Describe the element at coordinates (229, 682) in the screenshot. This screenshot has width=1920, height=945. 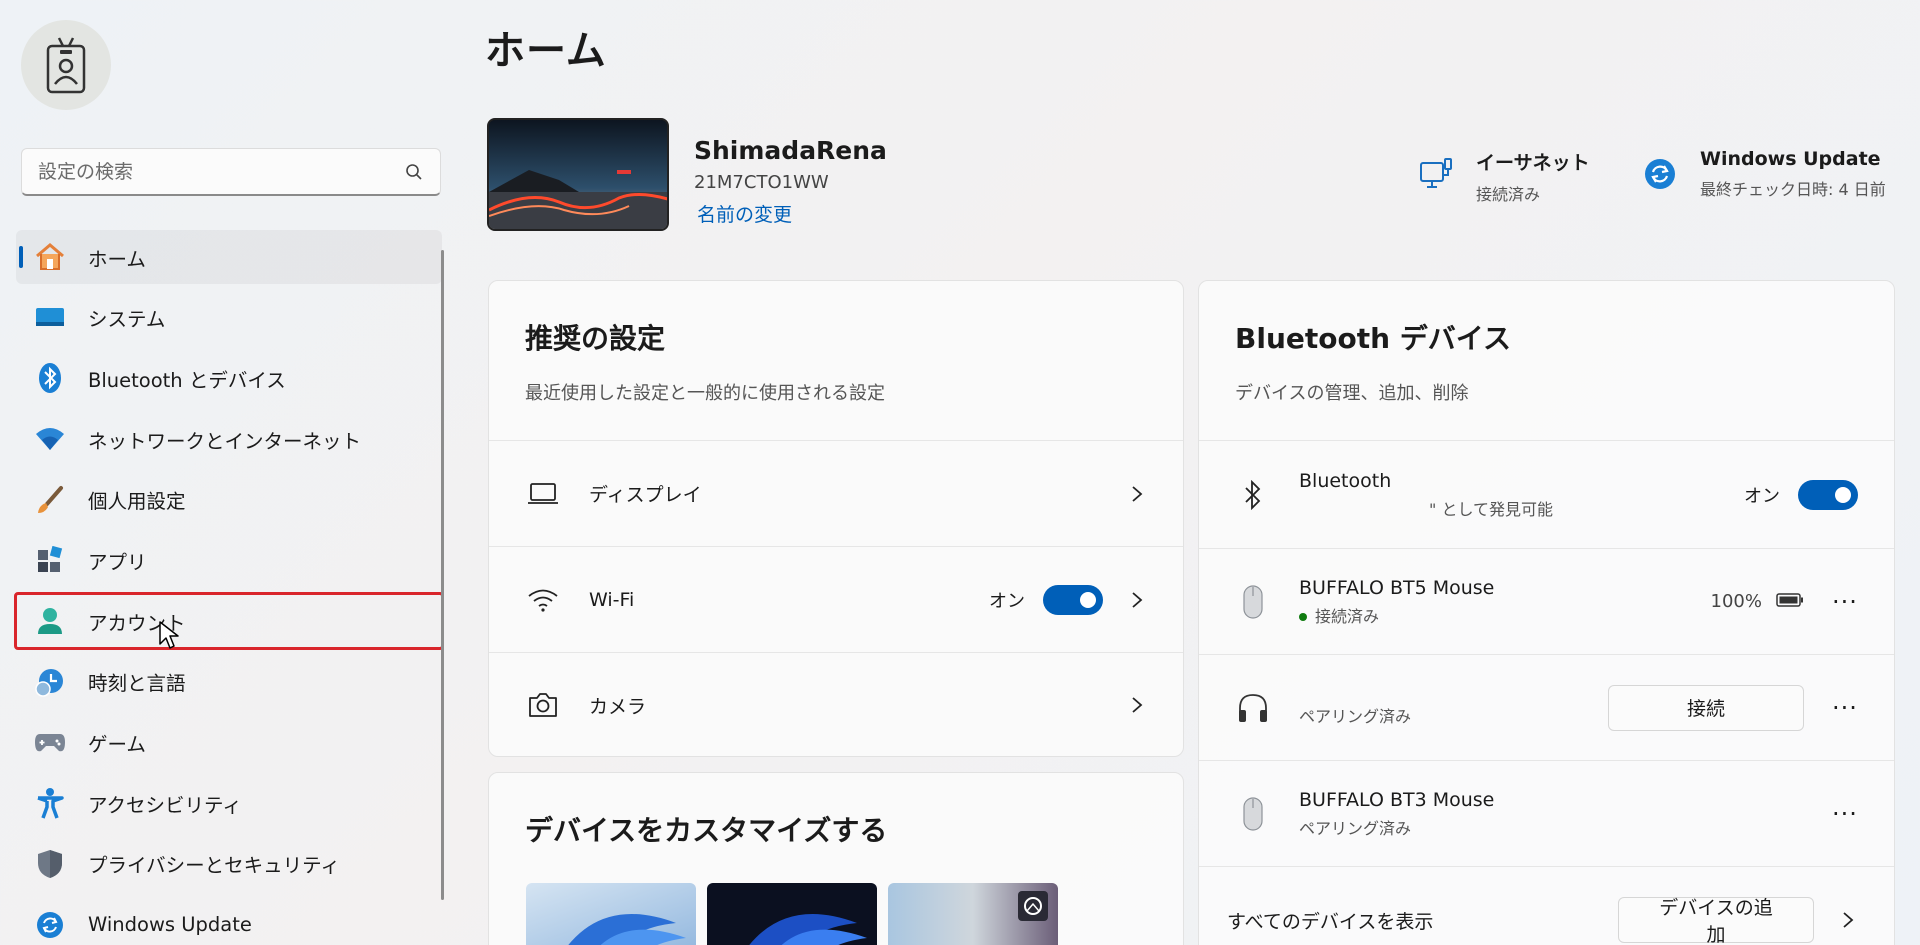
I see `sidebar-item-time-language: 時刻と言語` at that location.